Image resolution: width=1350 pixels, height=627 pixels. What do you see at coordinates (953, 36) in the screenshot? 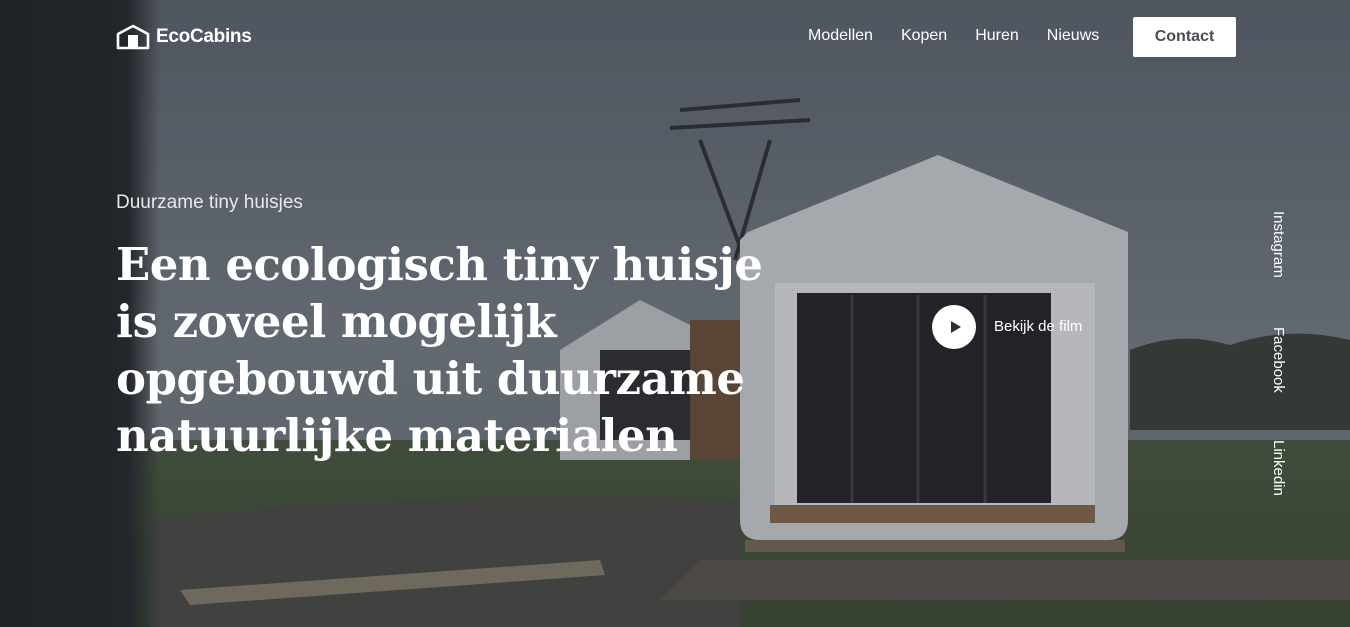
I see `main-nav: Modellen Kopen Huren Nieuws` at bounding box center [953, 36].